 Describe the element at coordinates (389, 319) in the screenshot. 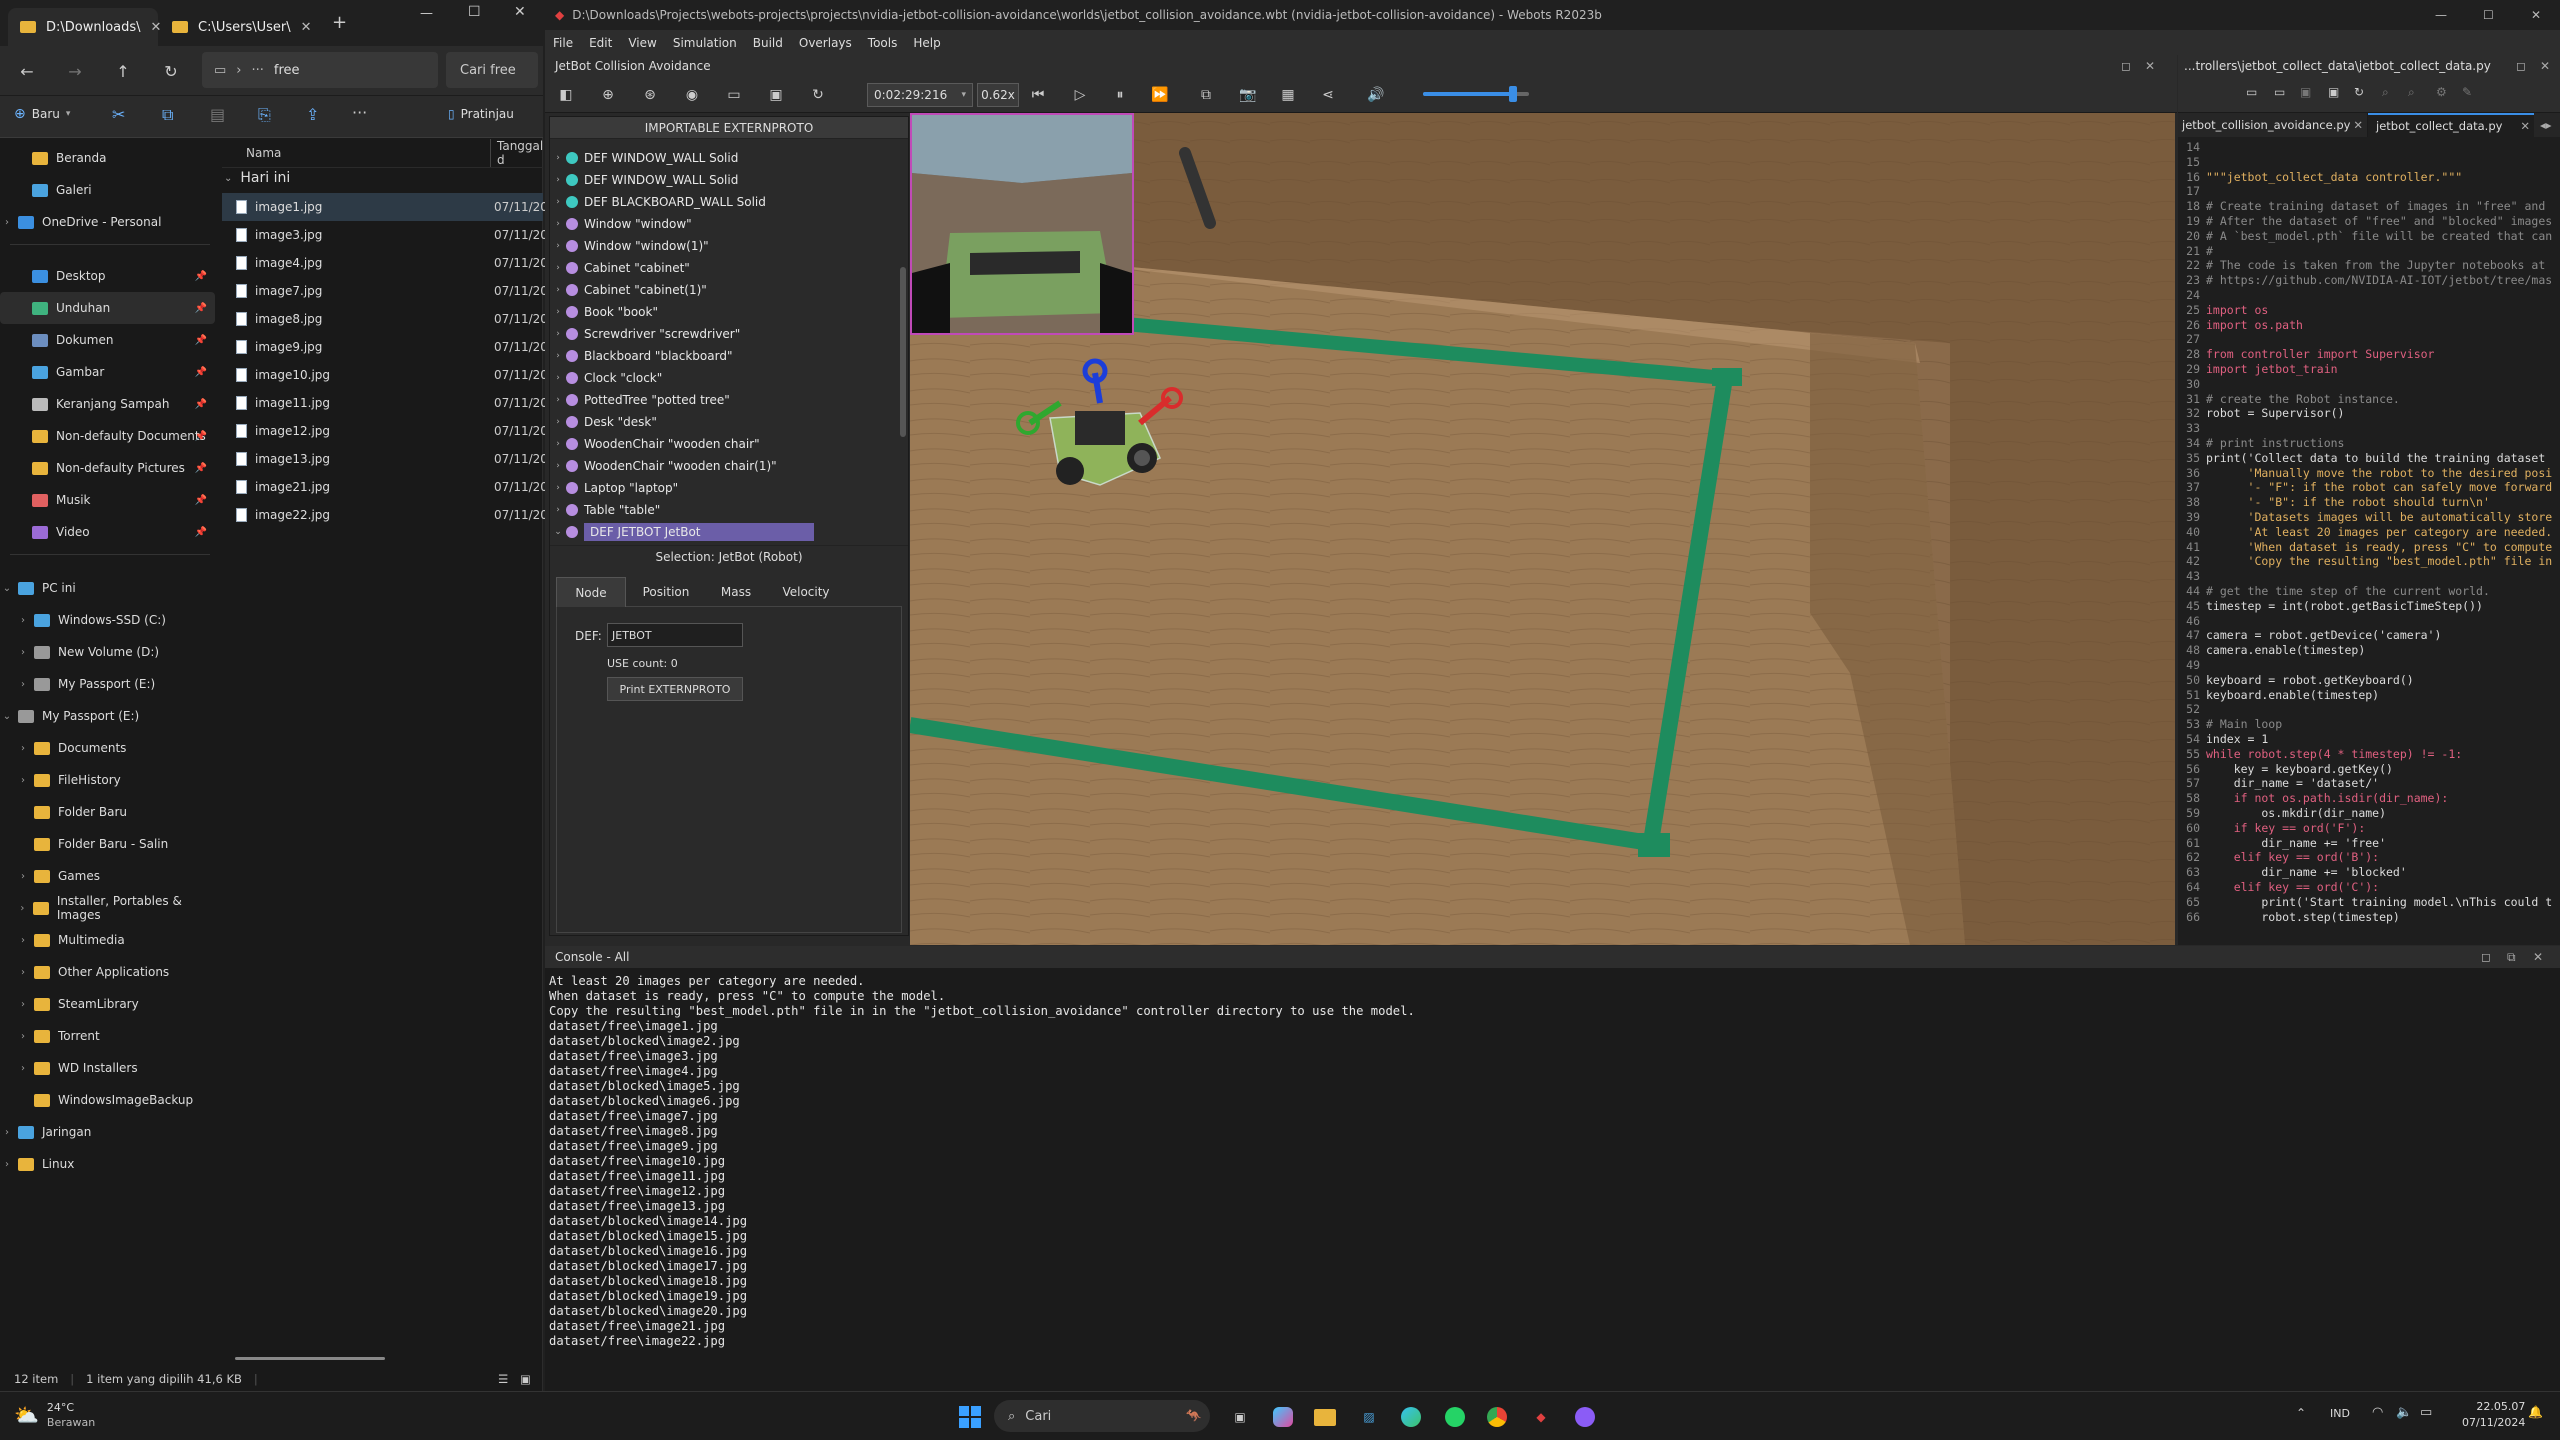

I see `file-row: image8.jpg 07/11/202` at that location.